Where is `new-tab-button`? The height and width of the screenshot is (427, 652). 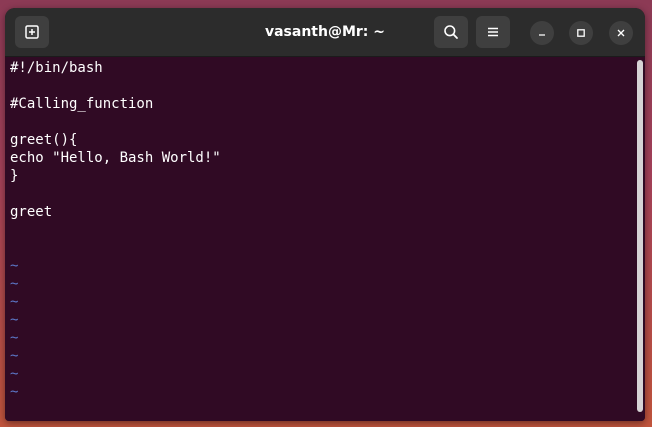 new-tab-button is located at coordinates (32, 32).